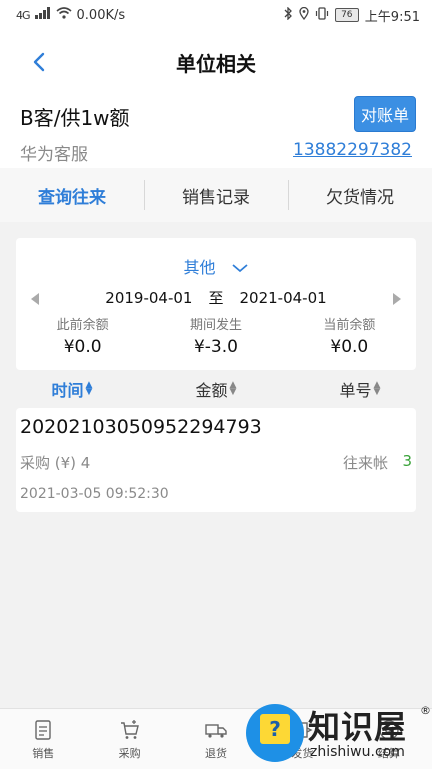 This screenshot has width=432, height=769. Describe the element at coordinates (352, 150) in the screenshot. I see `phone-link: 13882297382` at that location.